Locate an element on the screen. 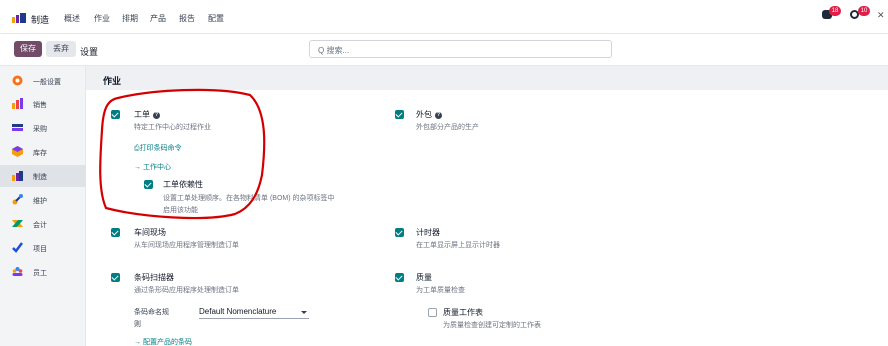 The height and width of the screenshot is (346, 888). barcode-nomenclature-label: 条码命名规 is located at coordinates (151, 312).